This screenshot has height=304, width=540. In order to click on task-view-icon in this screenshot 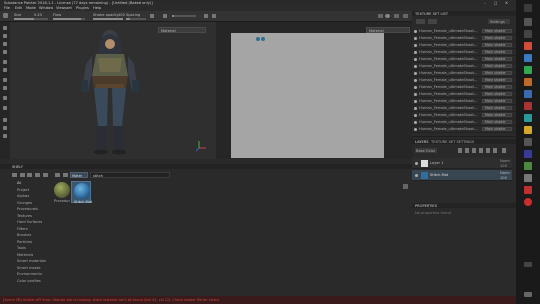, I will do `click(528, 34)`.